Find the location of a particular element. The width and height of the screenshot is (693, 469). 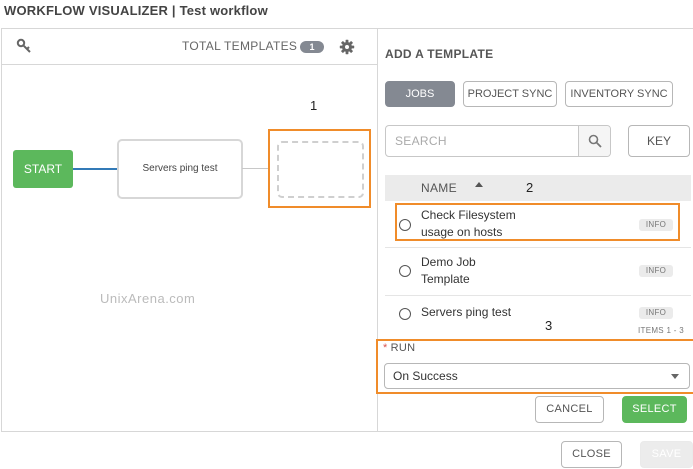

search-box is located at coordinates (498, 141).